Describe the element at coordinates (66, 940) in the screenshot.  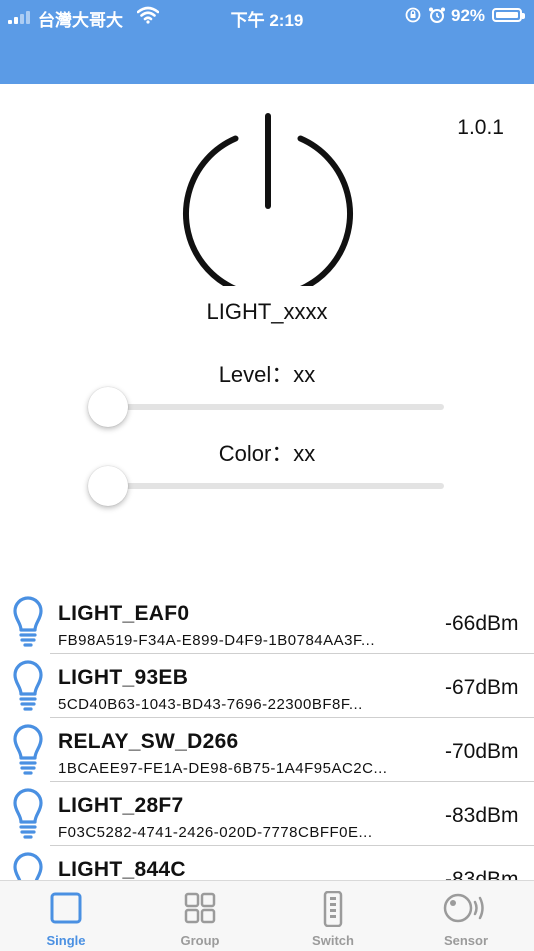
I see `tab-single-label: Single` at that location.